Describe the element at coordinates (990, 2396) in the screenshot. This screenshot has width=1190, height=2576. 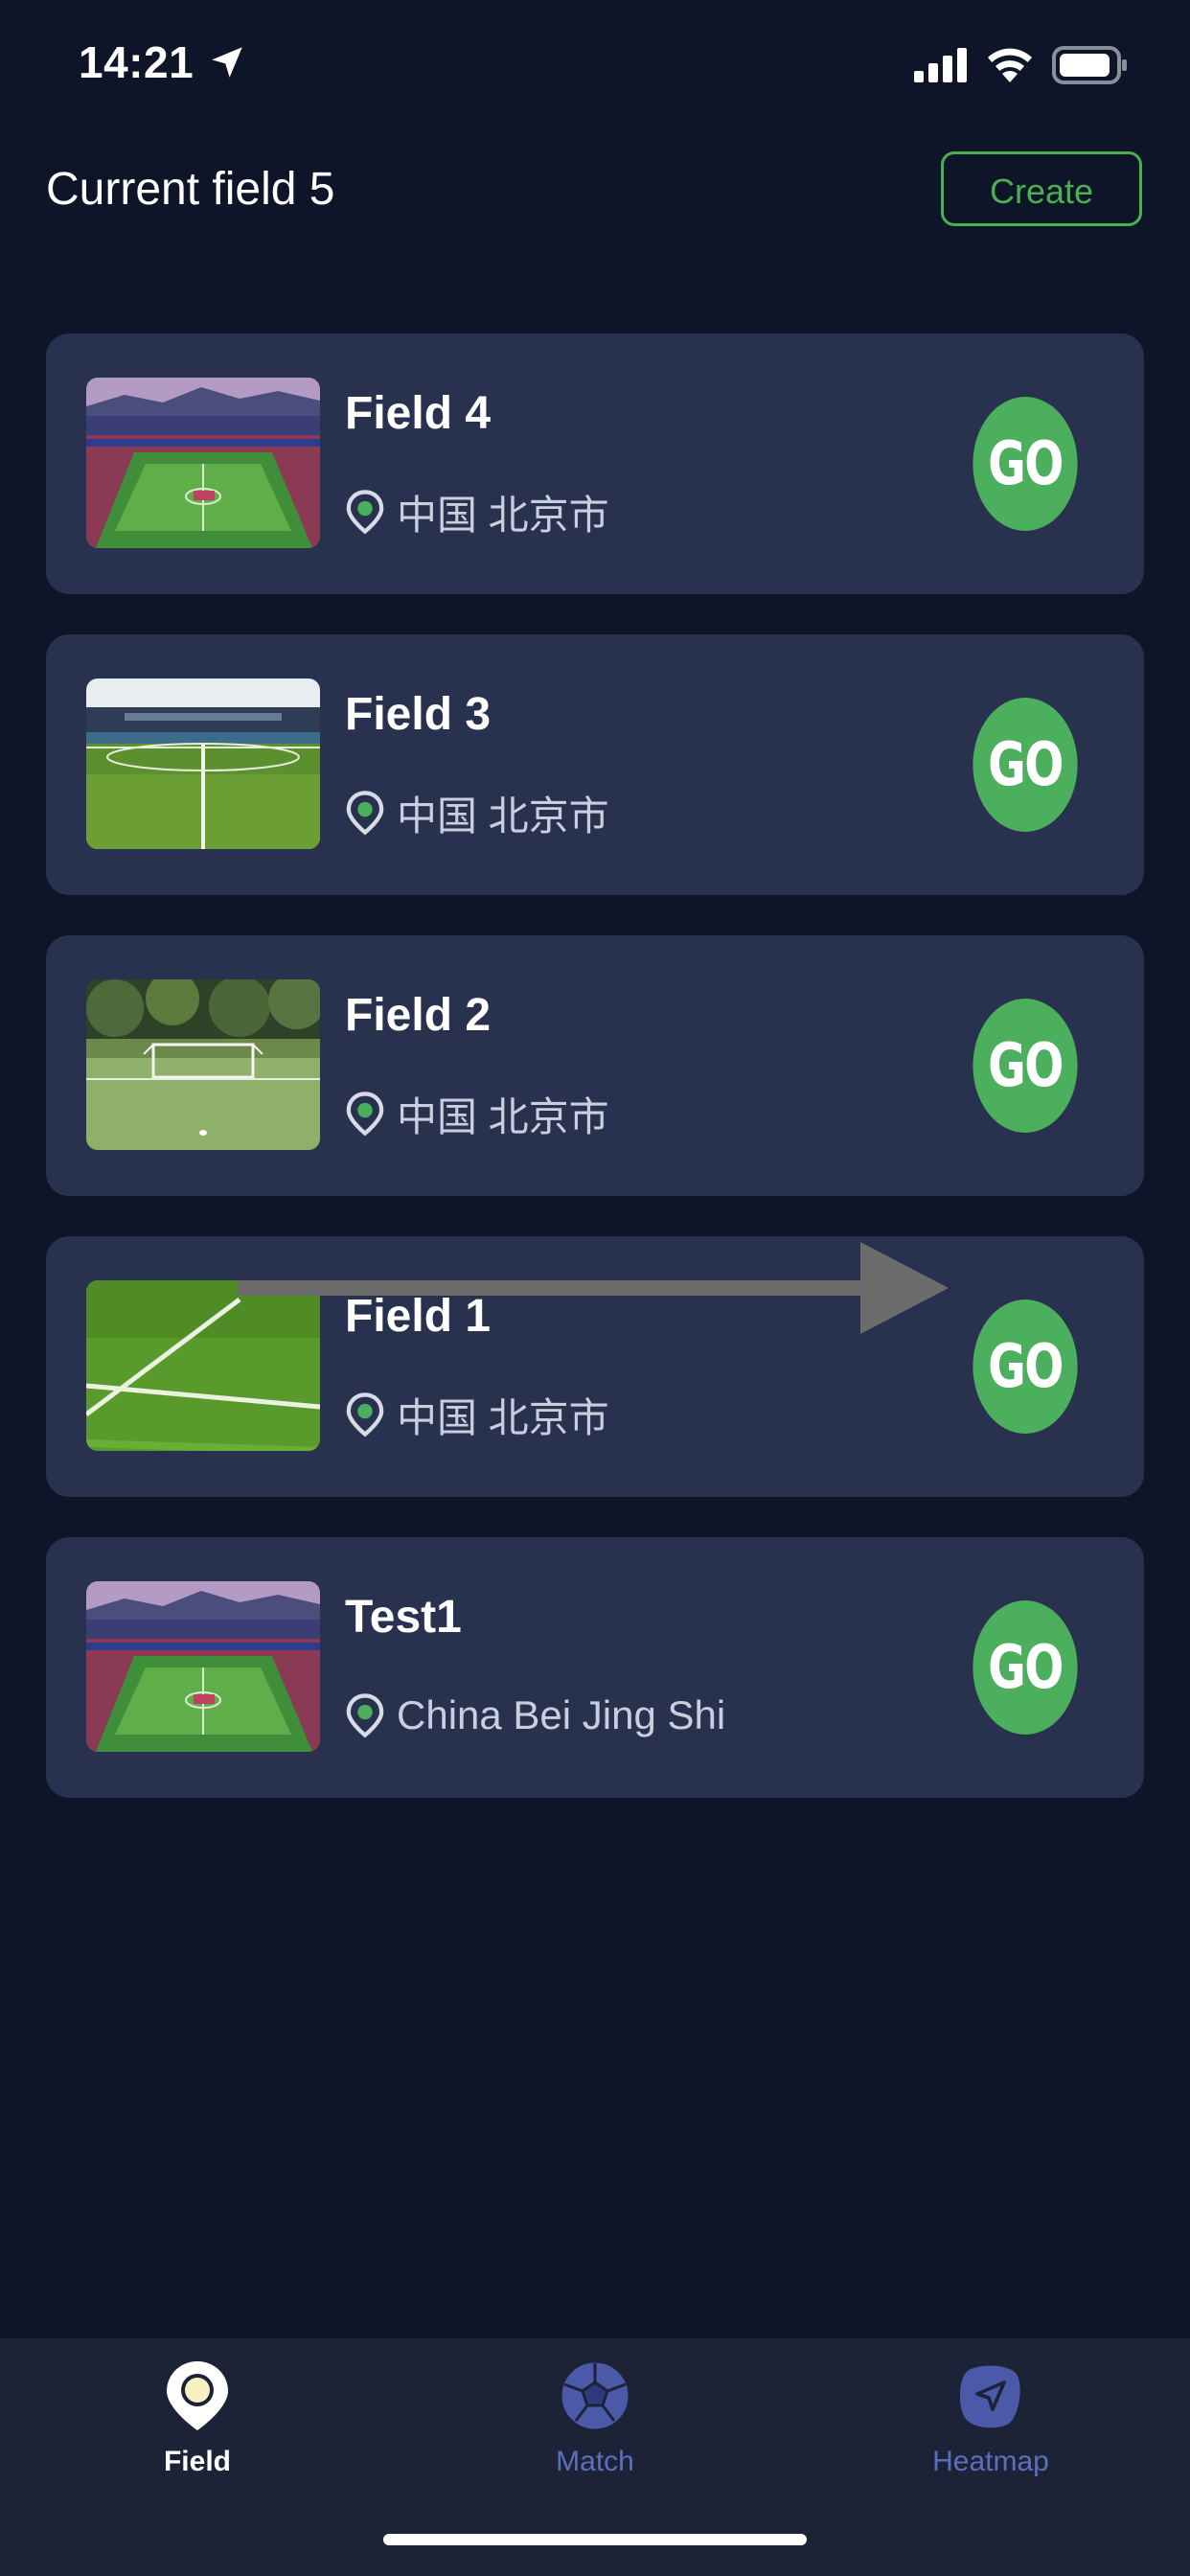
I see `navigation-arrow-icon` at that location.